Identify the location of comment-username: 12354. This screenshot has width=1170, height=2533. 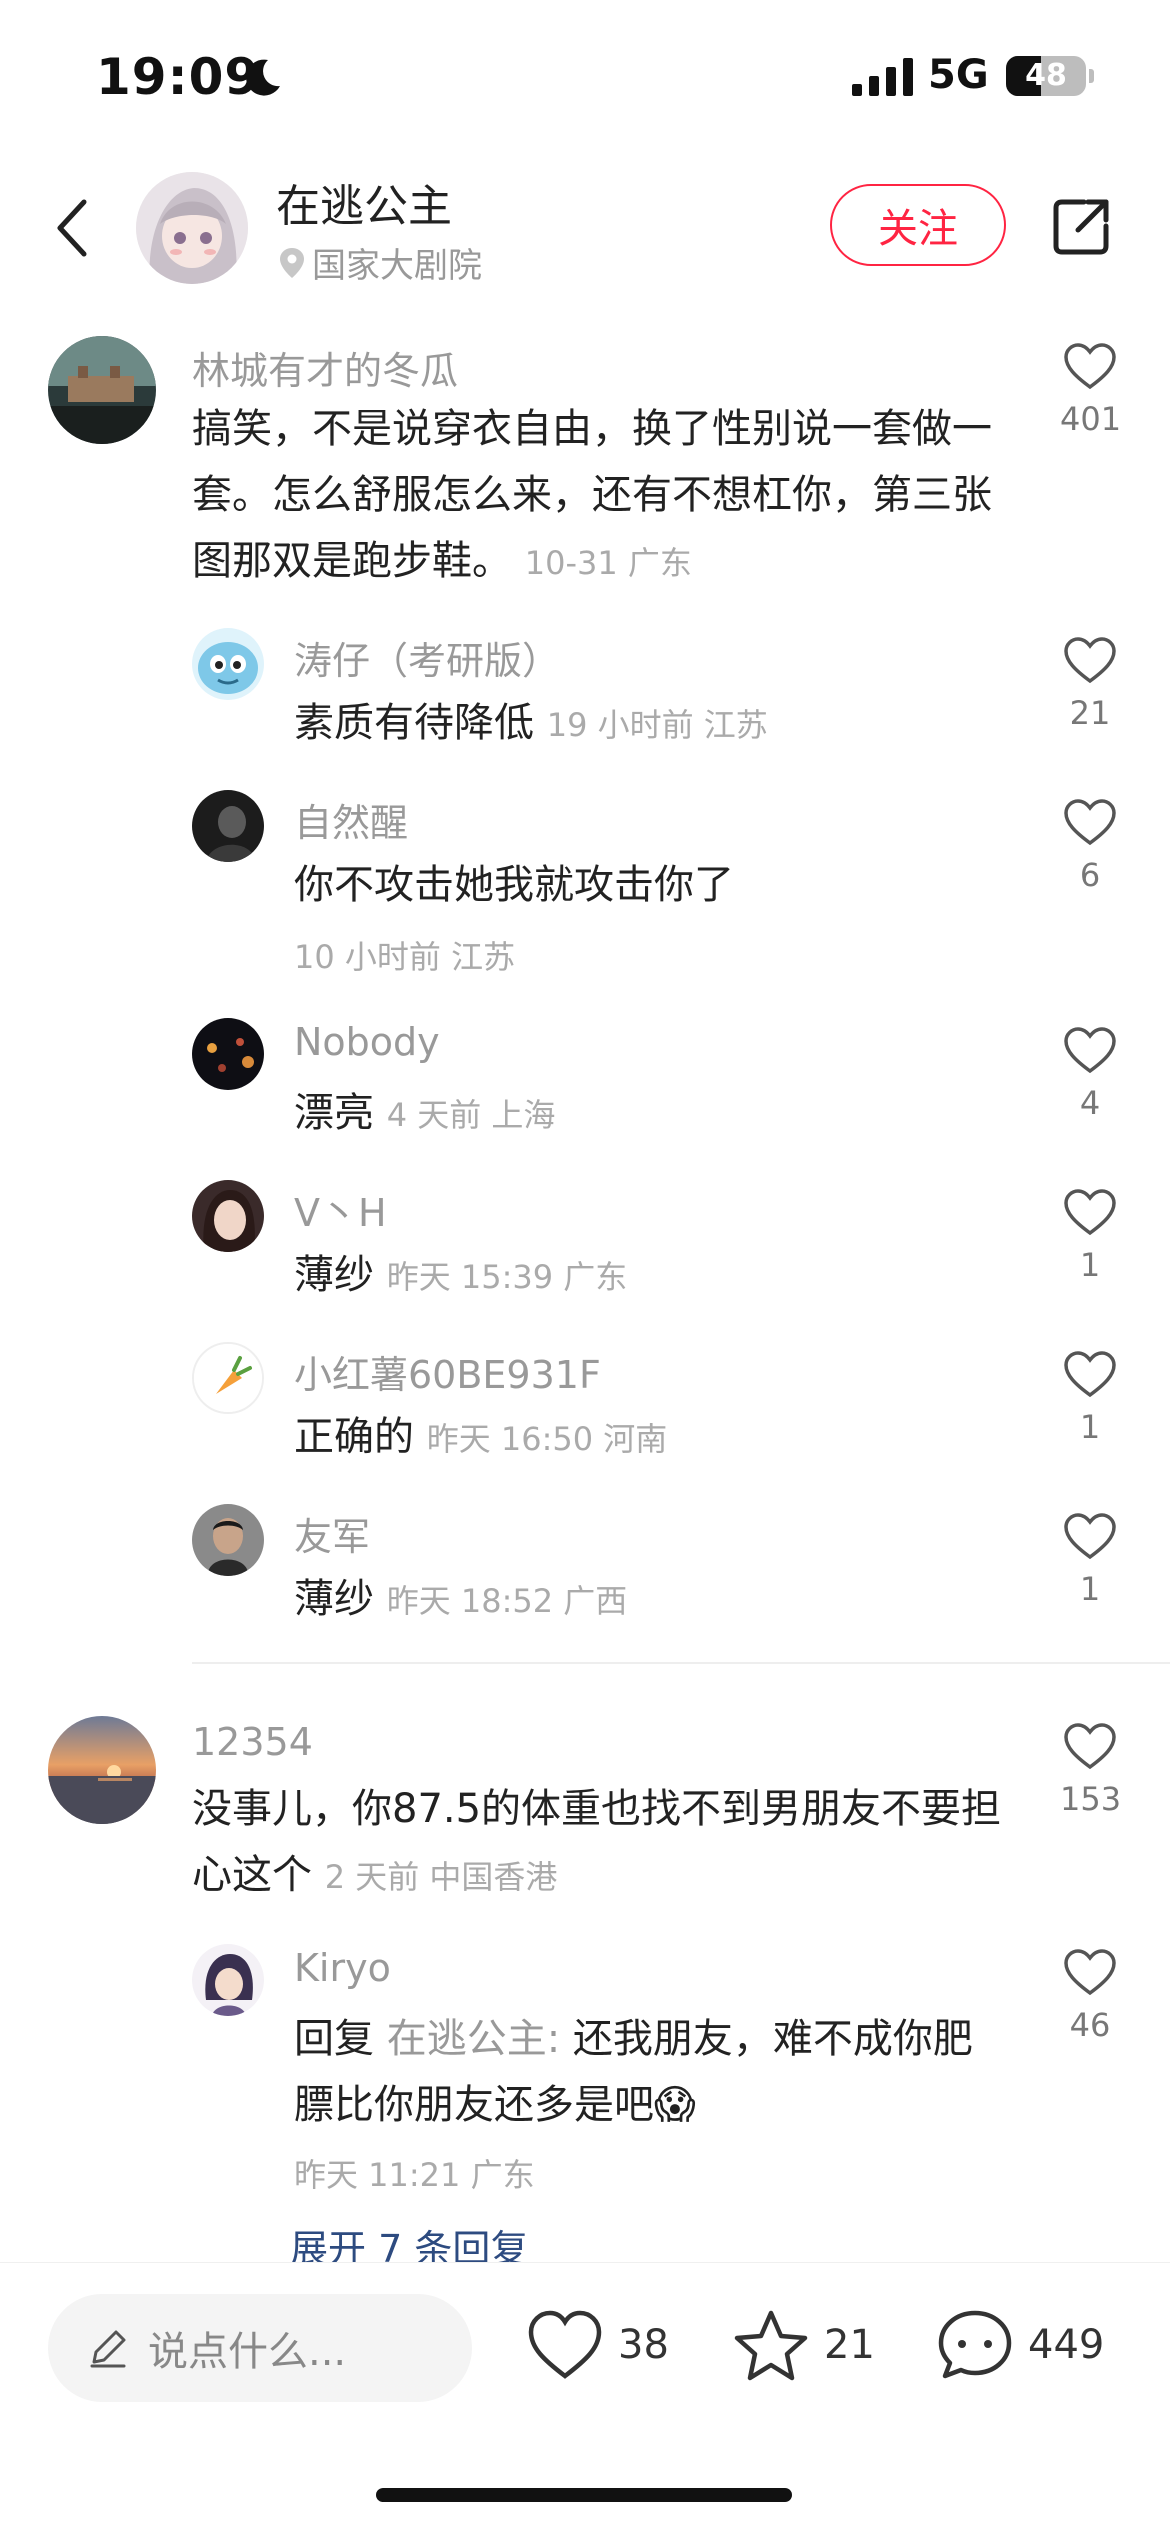
(252, 1742).